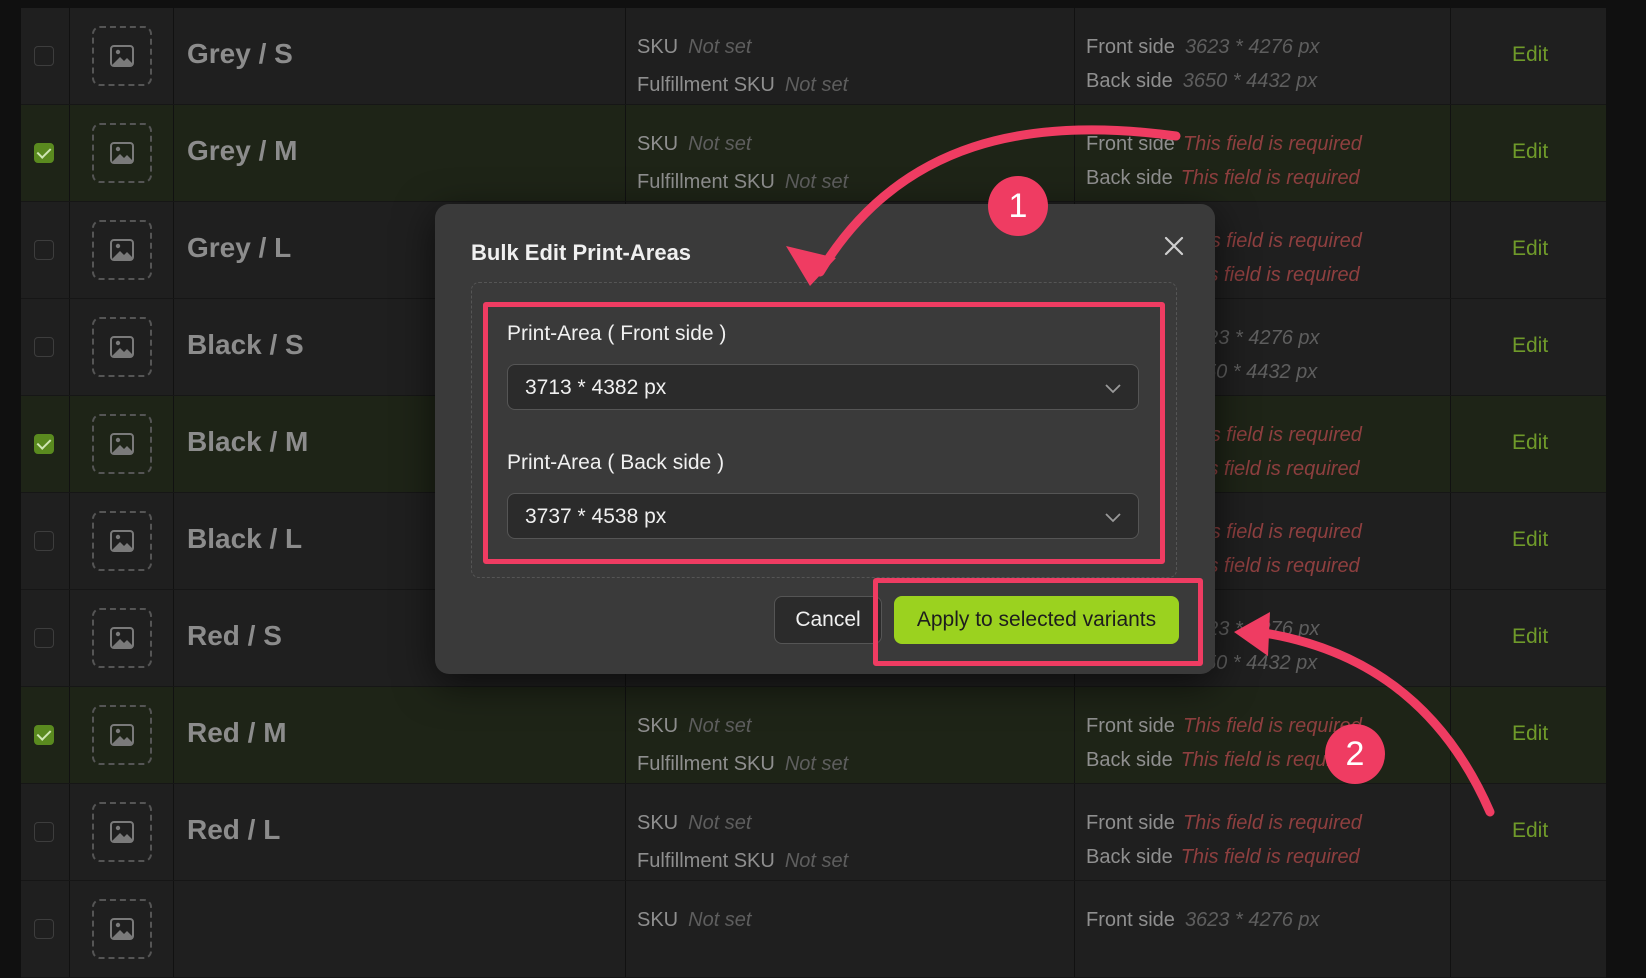 This screenshot has height=978, width=1646. Describe the element at coordinates (242, 150) in the screenshot. I see `variant-name: Grey / M` at that location.